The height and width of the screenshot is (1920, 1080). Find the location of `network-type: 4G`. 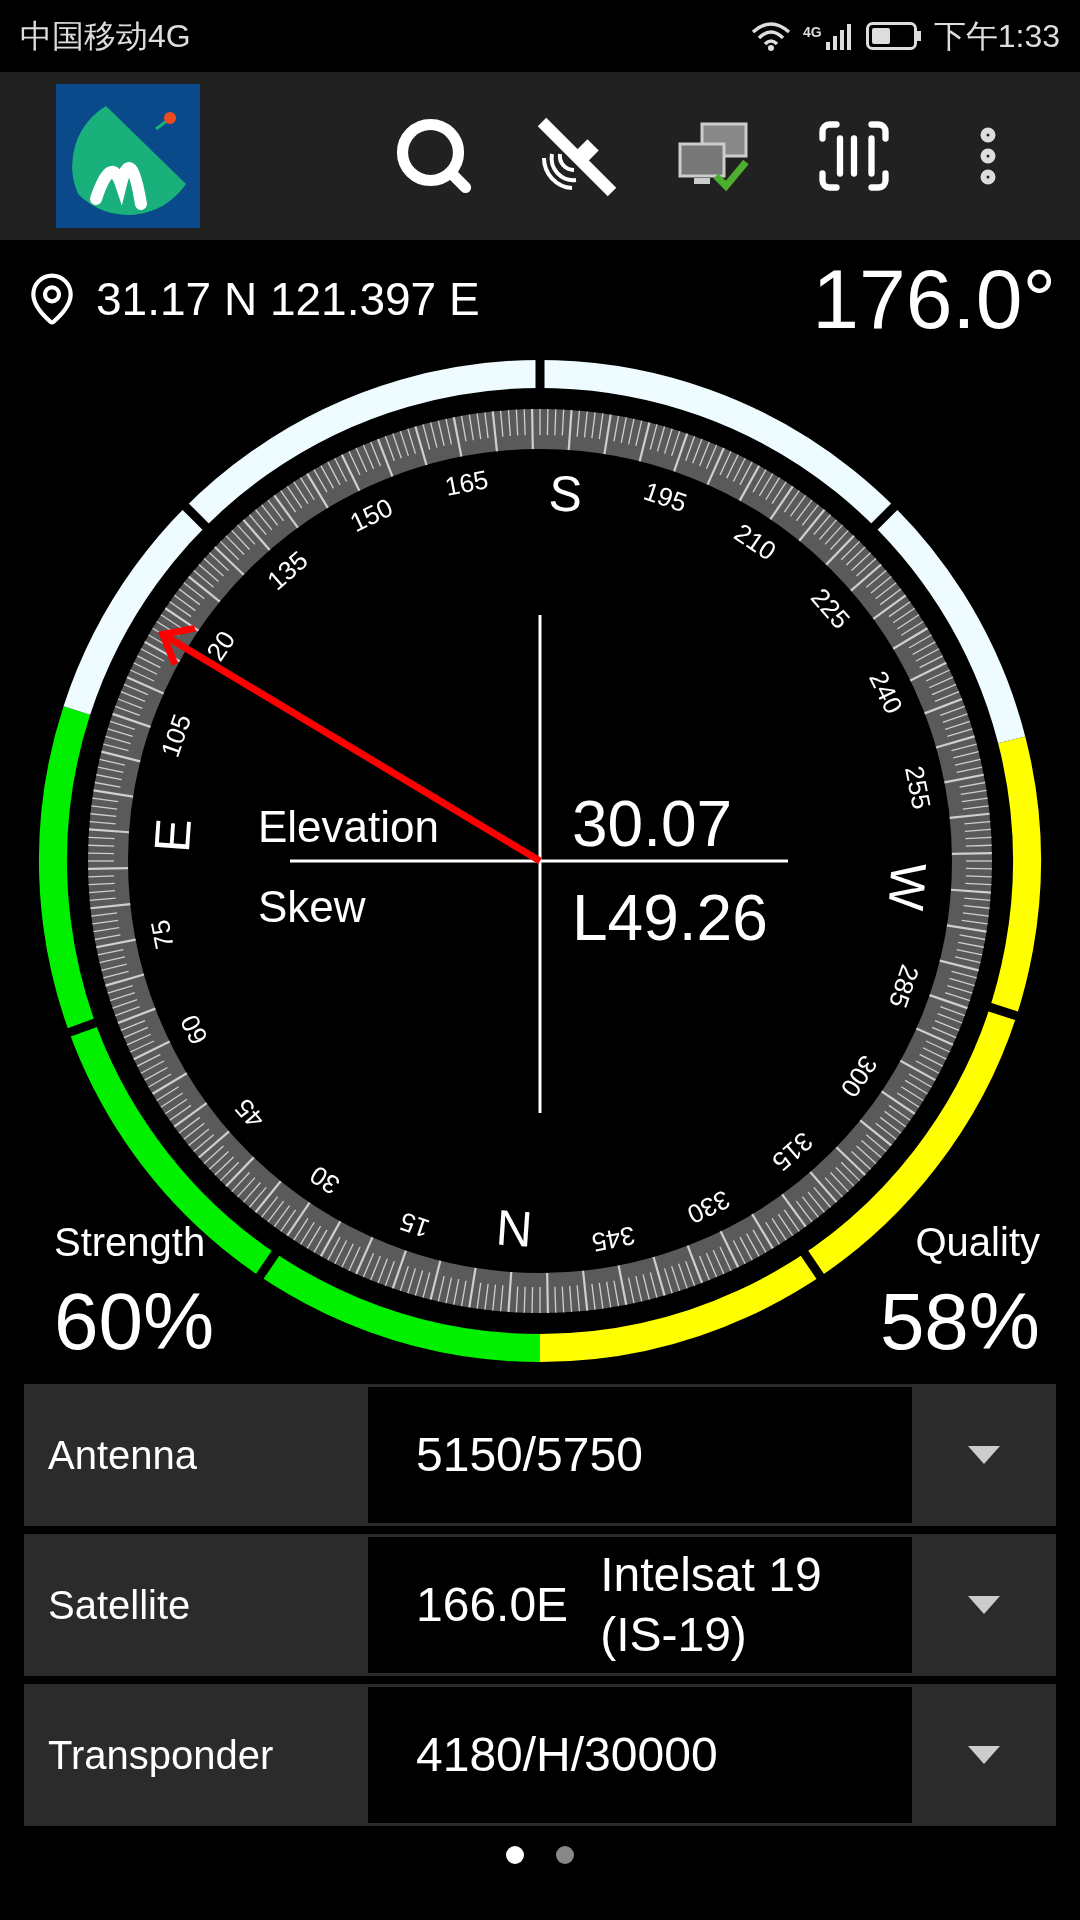

network-type: 4G is located at coordinates (812, 32).